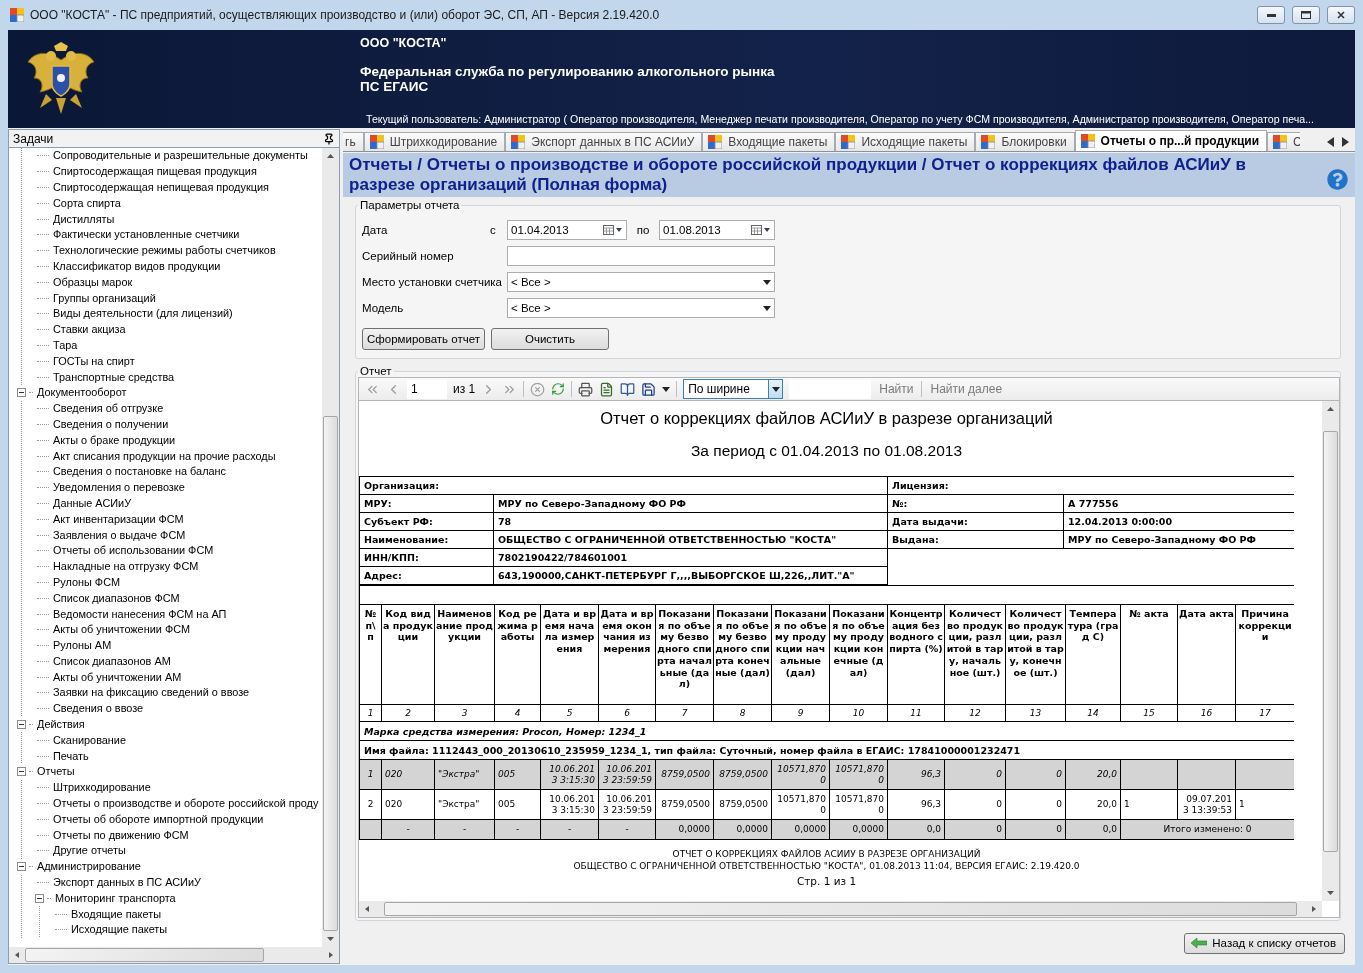  Describe the element at coordinates (427, 389) in the screenshot. I see `page-field: 1` at that location.